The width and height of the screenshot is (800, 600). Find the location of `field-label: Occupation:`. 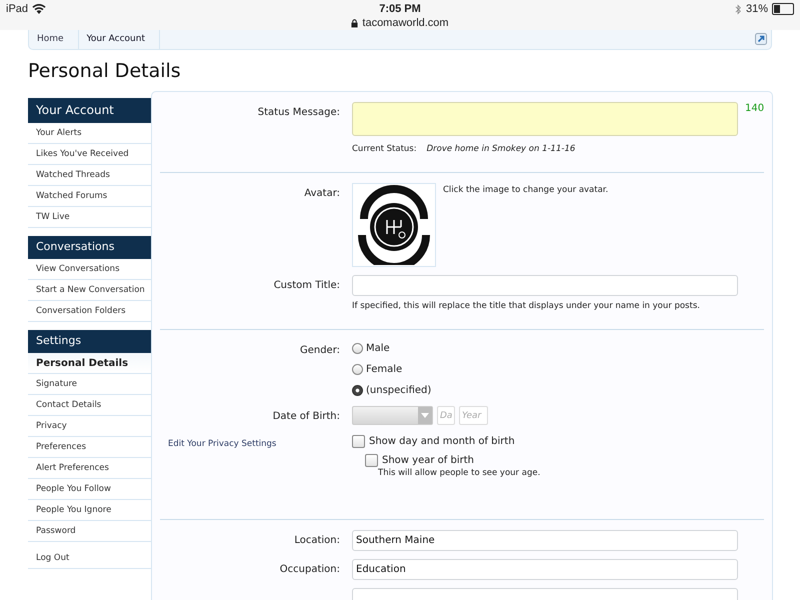

field-label: Occupation: is located at coordinates (309, 569).